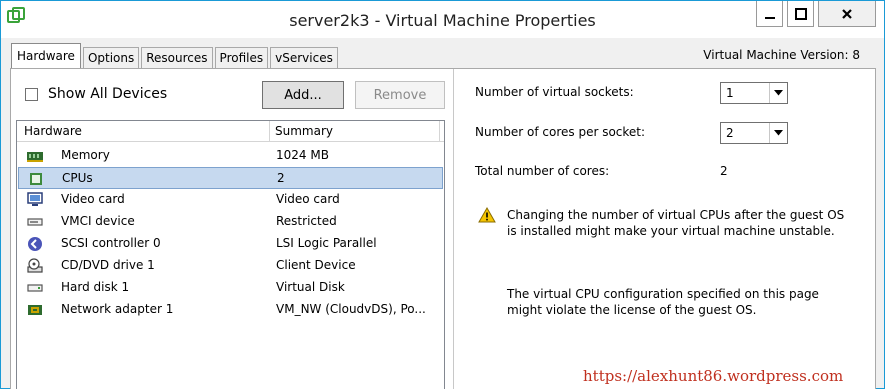  Describe the element at coordinates (713, 376) in the screenshot. I see `watermark-url: https://alexhunt86.wordpress.com` at that location.